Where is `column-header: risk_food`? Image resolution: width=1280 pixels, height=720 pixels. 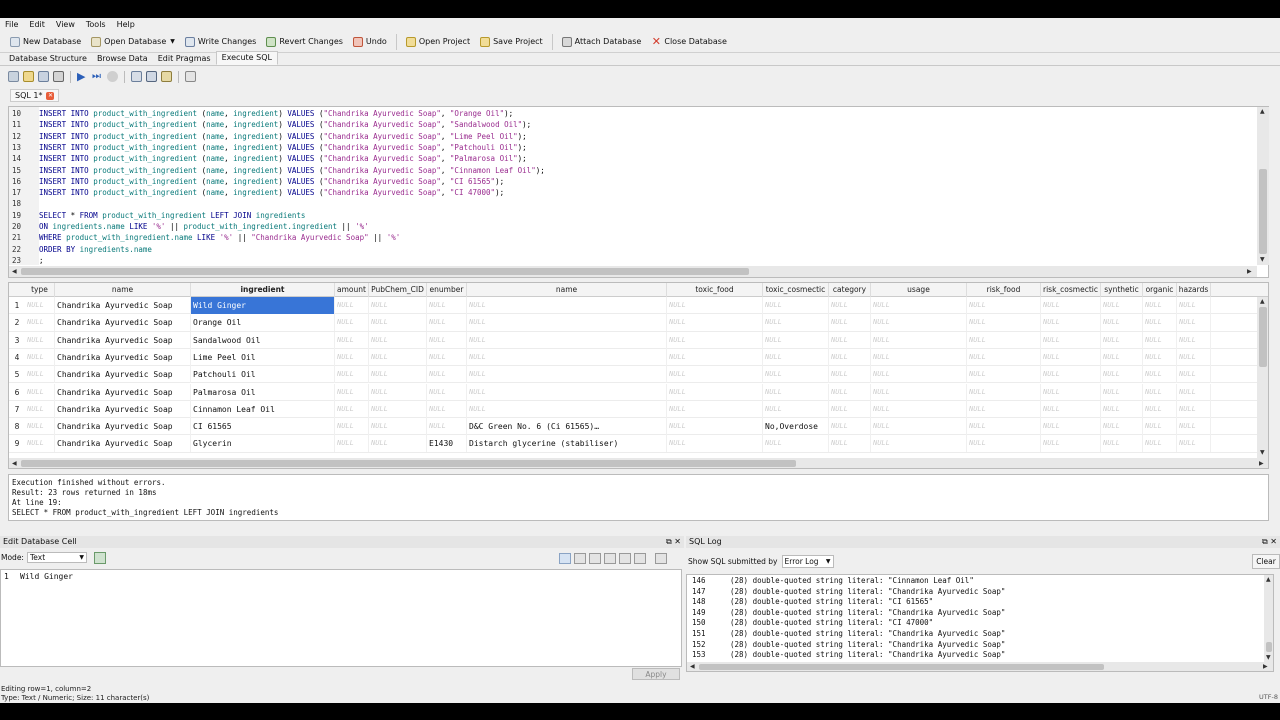 column-header: risk_food is located at coordinates (1004, 290).